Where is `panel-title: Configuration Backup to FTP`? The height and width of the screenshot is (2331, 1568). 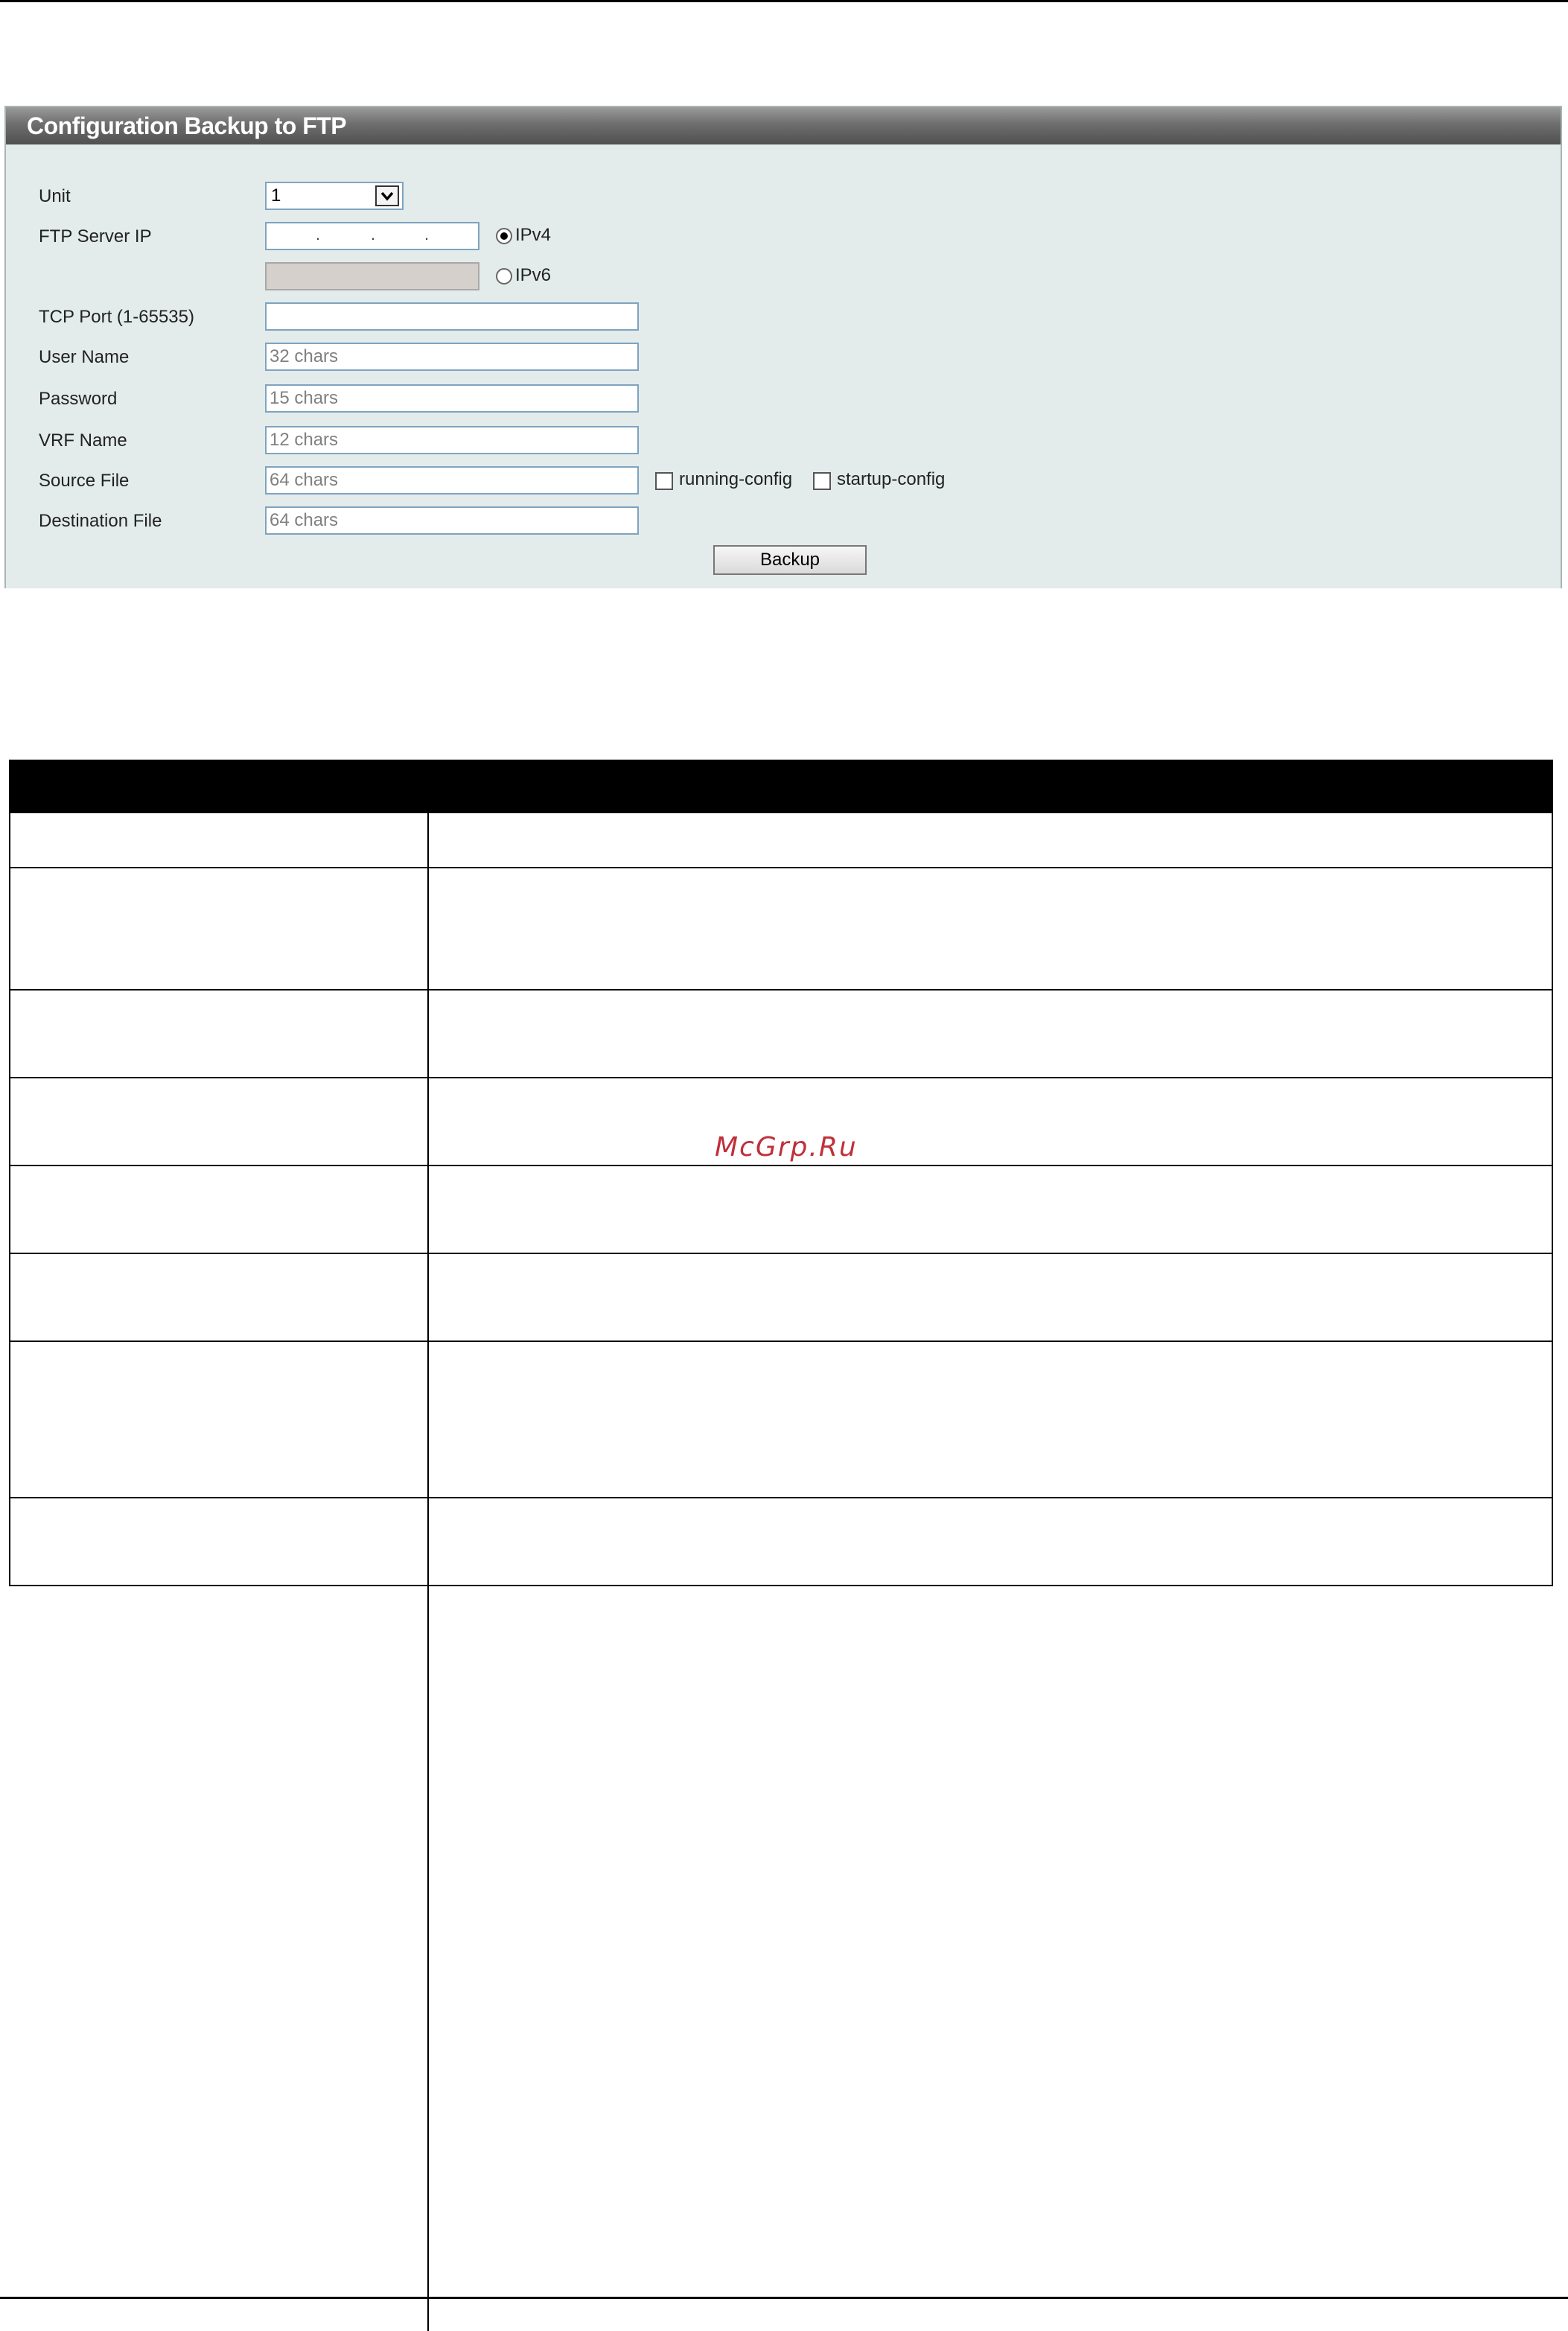
panel-title: Configuration Backup to FTP is located at coordinates (783, 125).